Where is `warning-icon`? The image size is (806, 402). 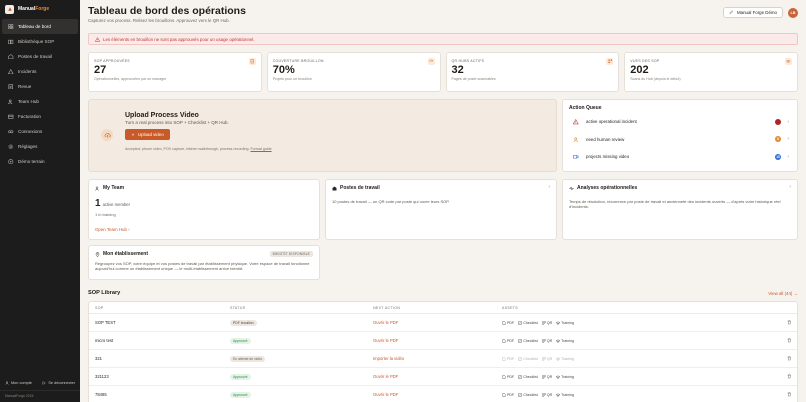 warning-icon is located at coordinates (97, 39).